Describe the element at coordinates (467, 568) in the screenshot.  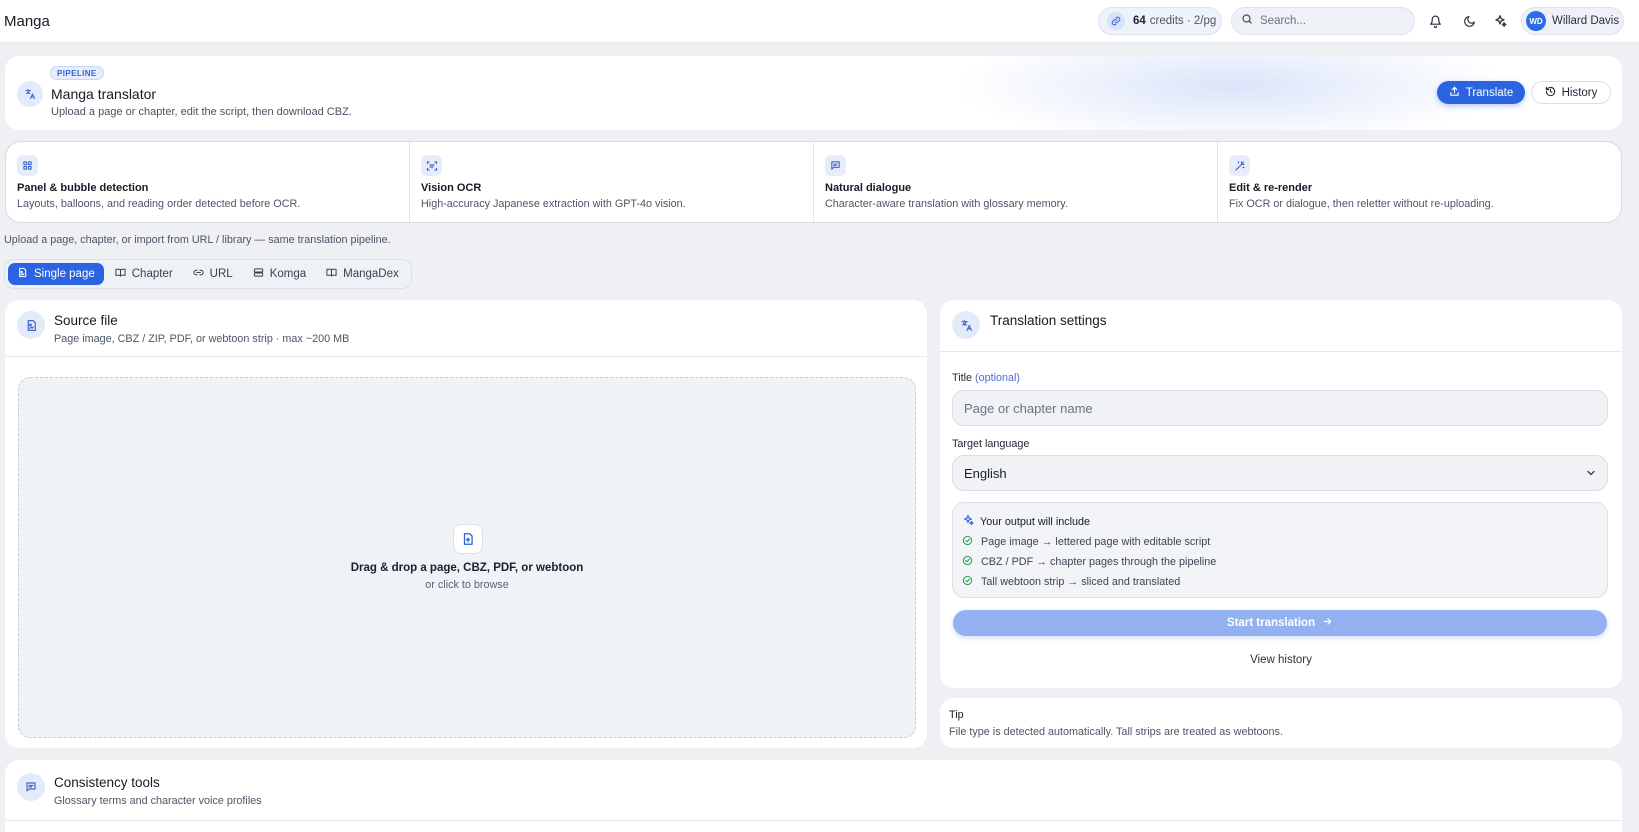
I see `dropzone-title: Drag & drop a page, CBZ, PDF, or webtoon` at that location.